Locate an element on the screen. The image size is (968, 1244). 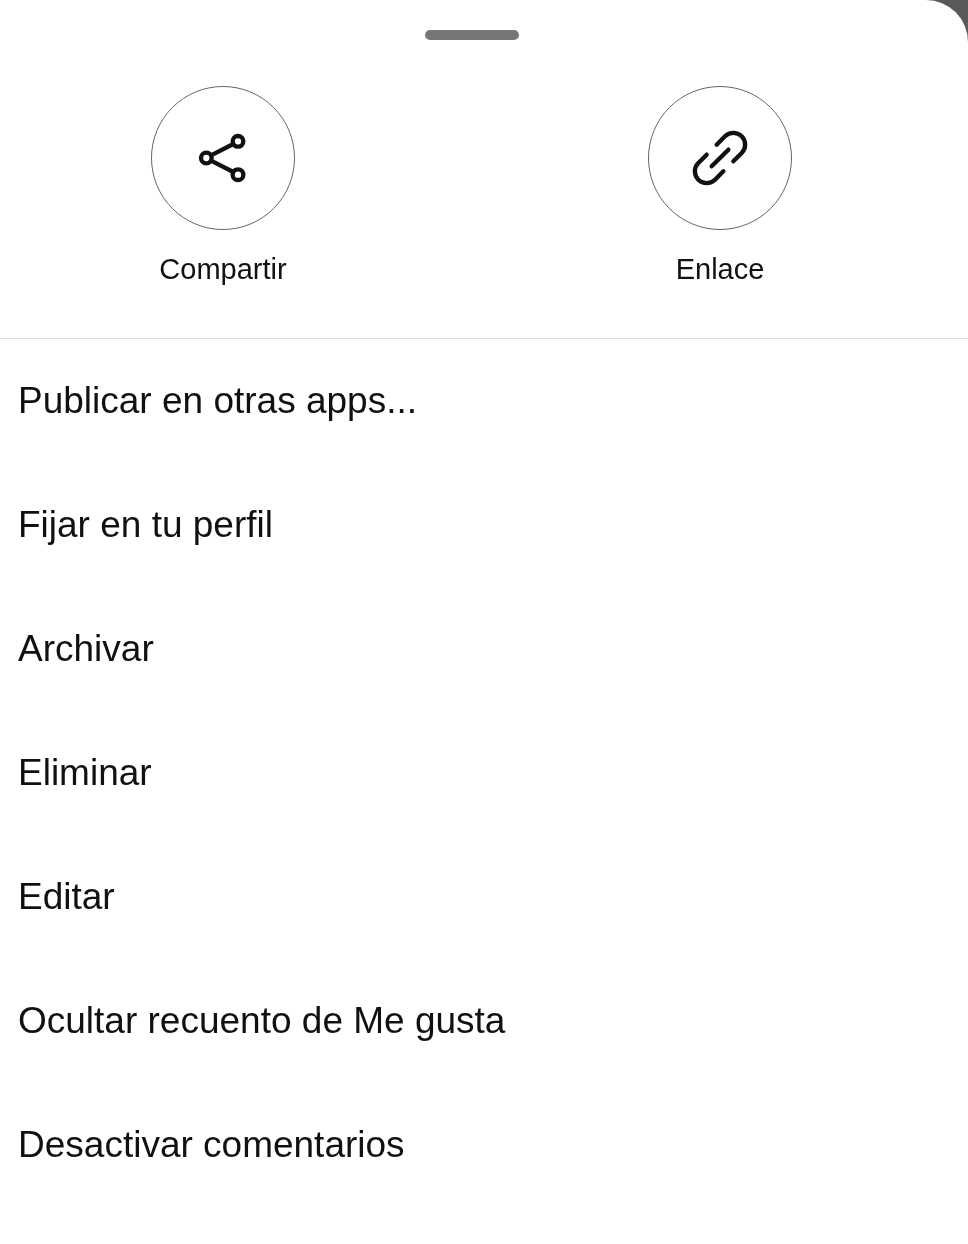
menu-item: Ocultar recuento de Me gusta is located at coordinates (262, 1021).